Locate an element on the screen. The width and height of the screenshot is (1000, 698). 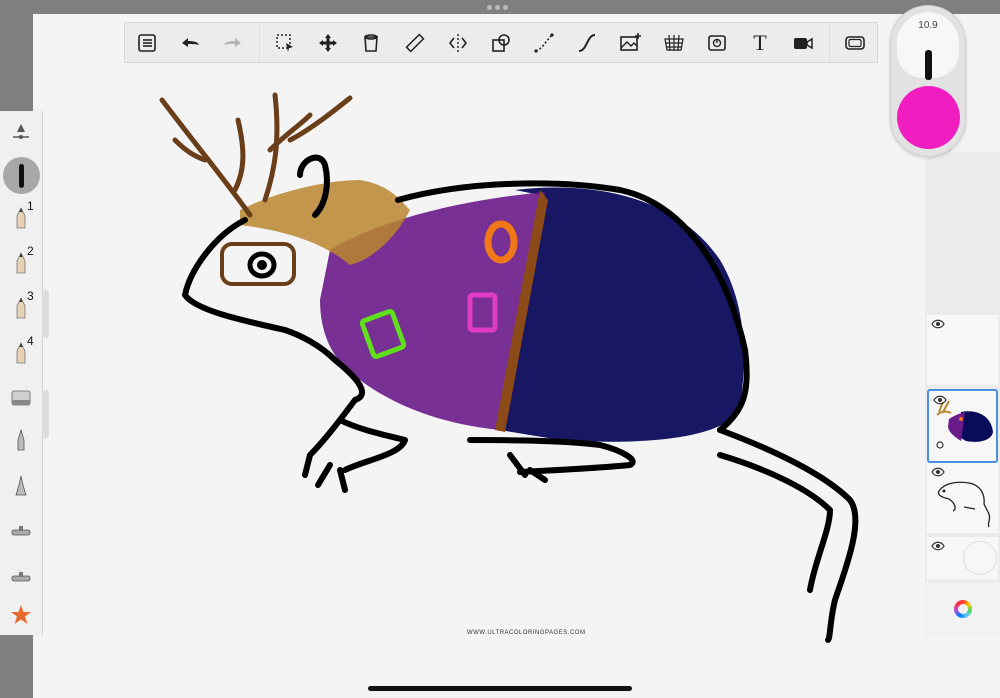
text-icon: T is located at coordinates (759, 42).